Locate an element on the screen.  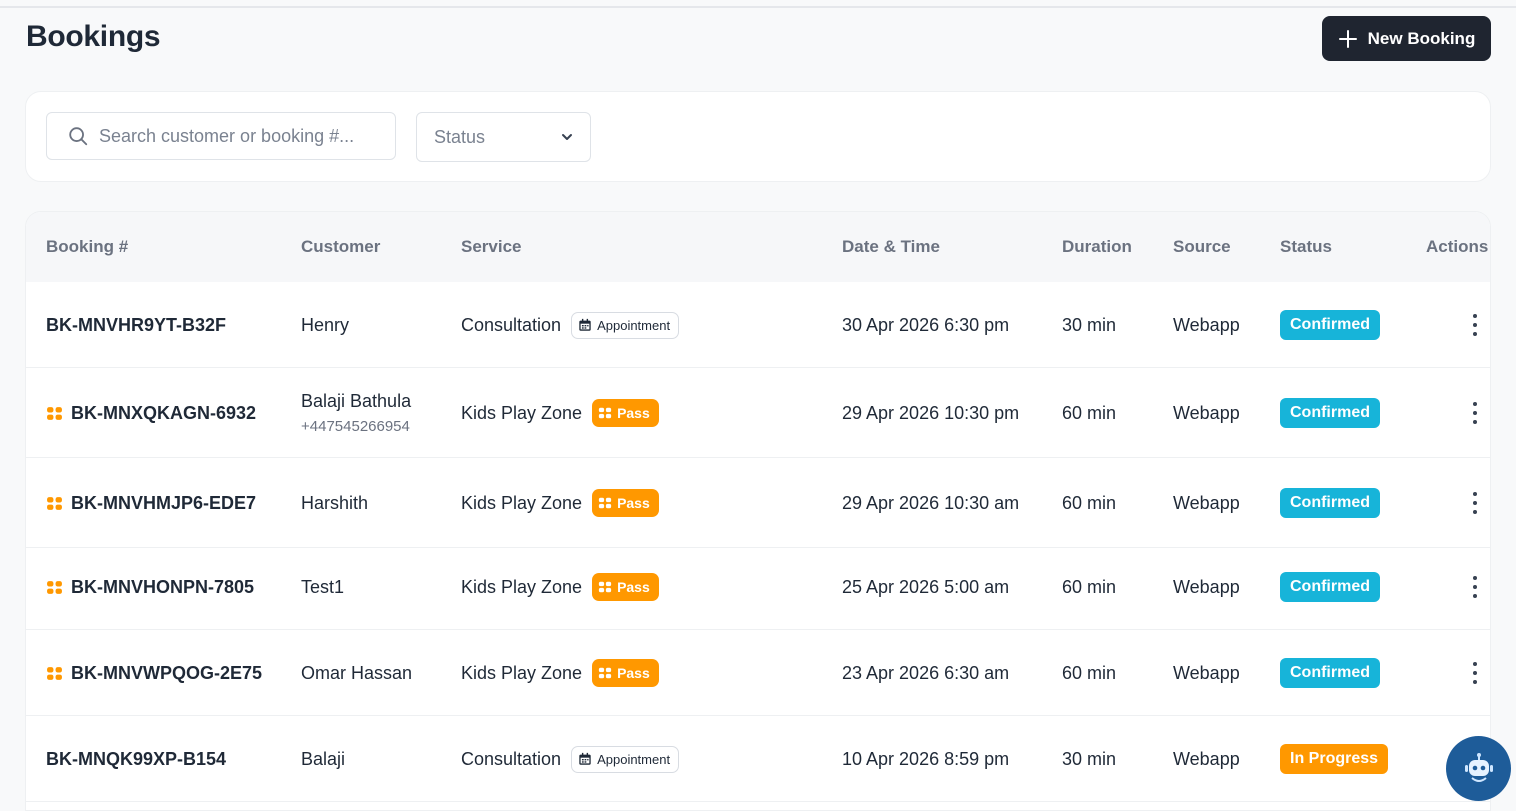
badge-label: Appointment is located at coordinates (634, 325).